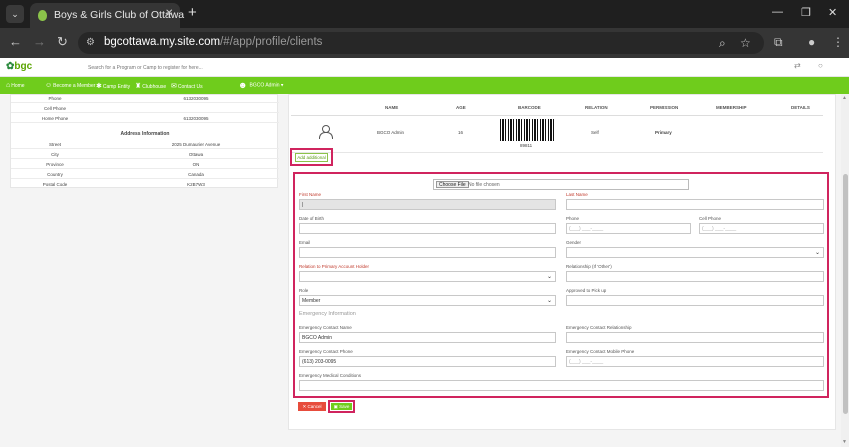 The height and width of the screenshot is (447, 849). What do you see at coordinates (695, 204) in the screenshot?
I see `last-name-input` at bounding box center [695, 204].